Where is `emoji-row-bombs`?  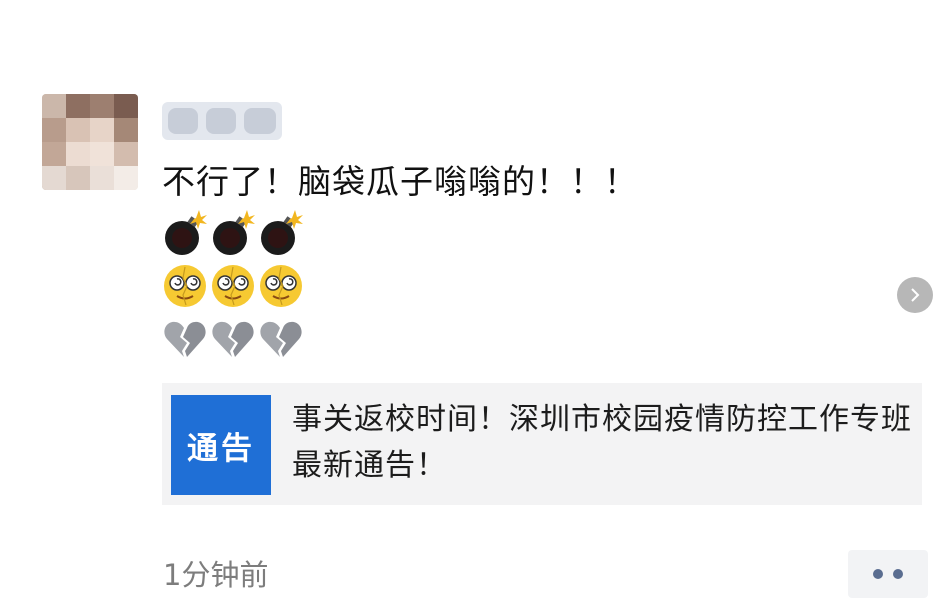
emoji-row-bombs is located at coordinates (237, 233).